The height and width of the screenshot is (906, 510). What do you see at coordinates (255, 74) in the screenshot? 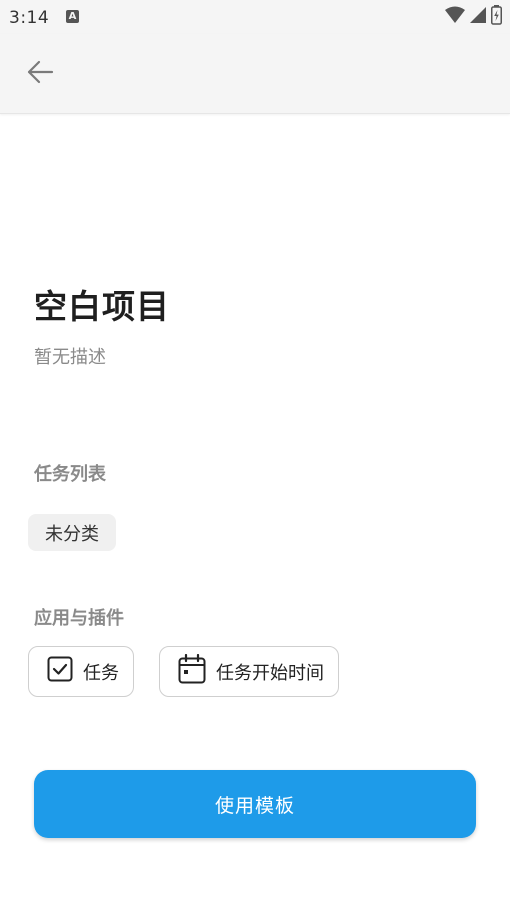
I see `app-bar` at bounding box center [255, 74].